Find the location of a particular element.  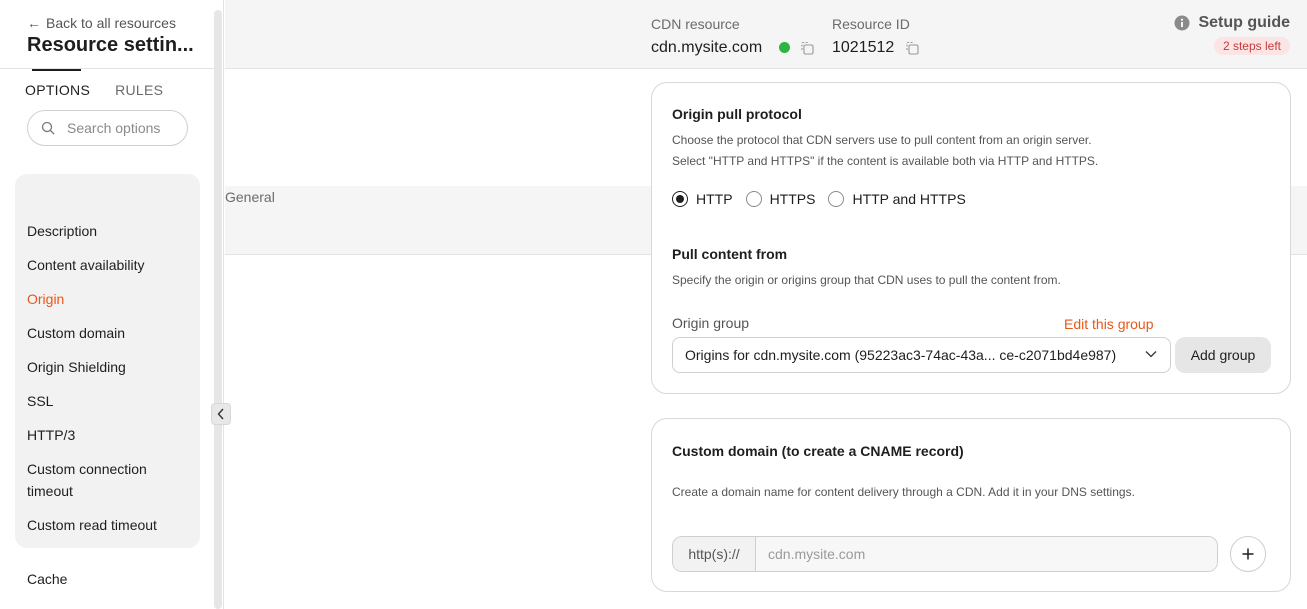

pull-content-title: Pull content from is located at coordinates (730, 254).